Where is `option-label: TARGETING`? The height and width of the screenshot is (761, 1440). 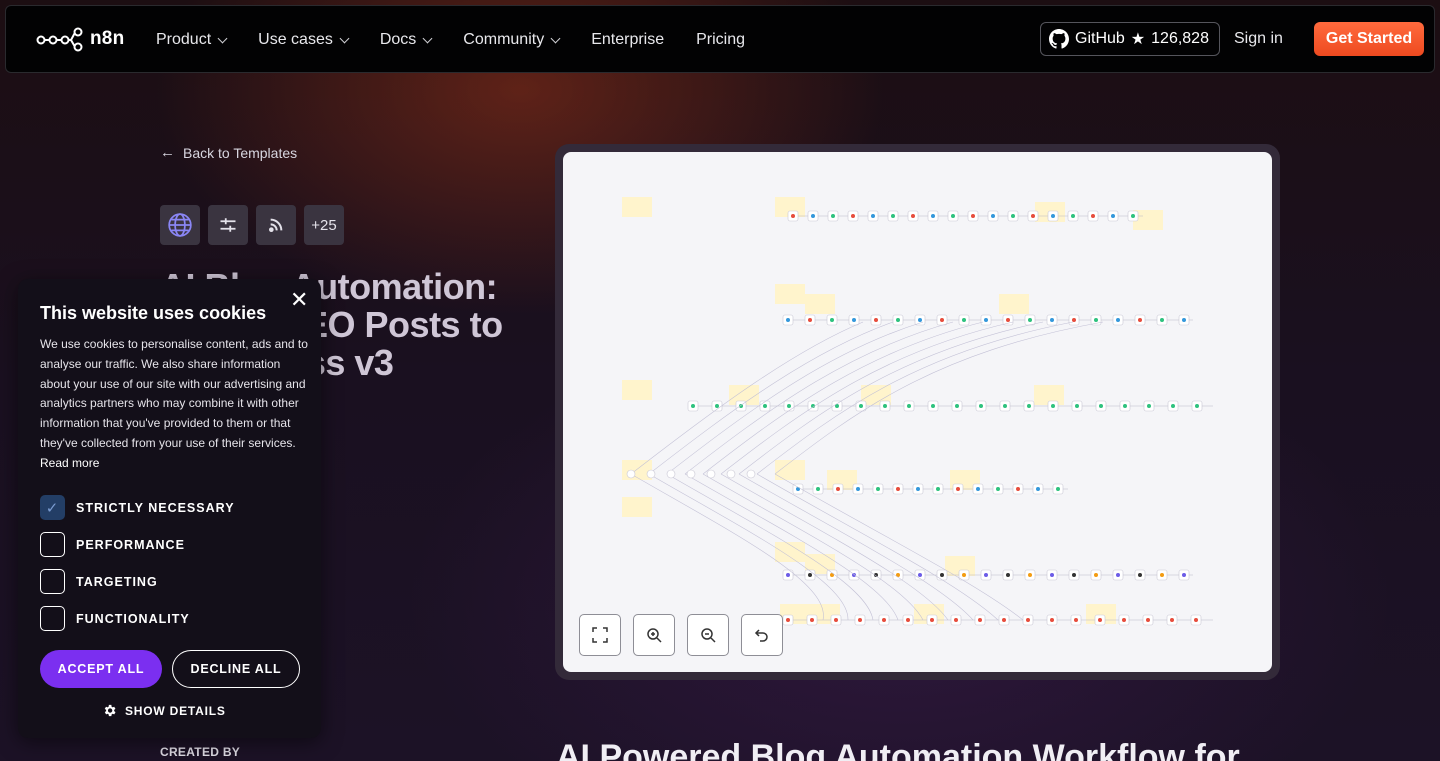
option-label: TARGETING is located at coordinates (117, 581).